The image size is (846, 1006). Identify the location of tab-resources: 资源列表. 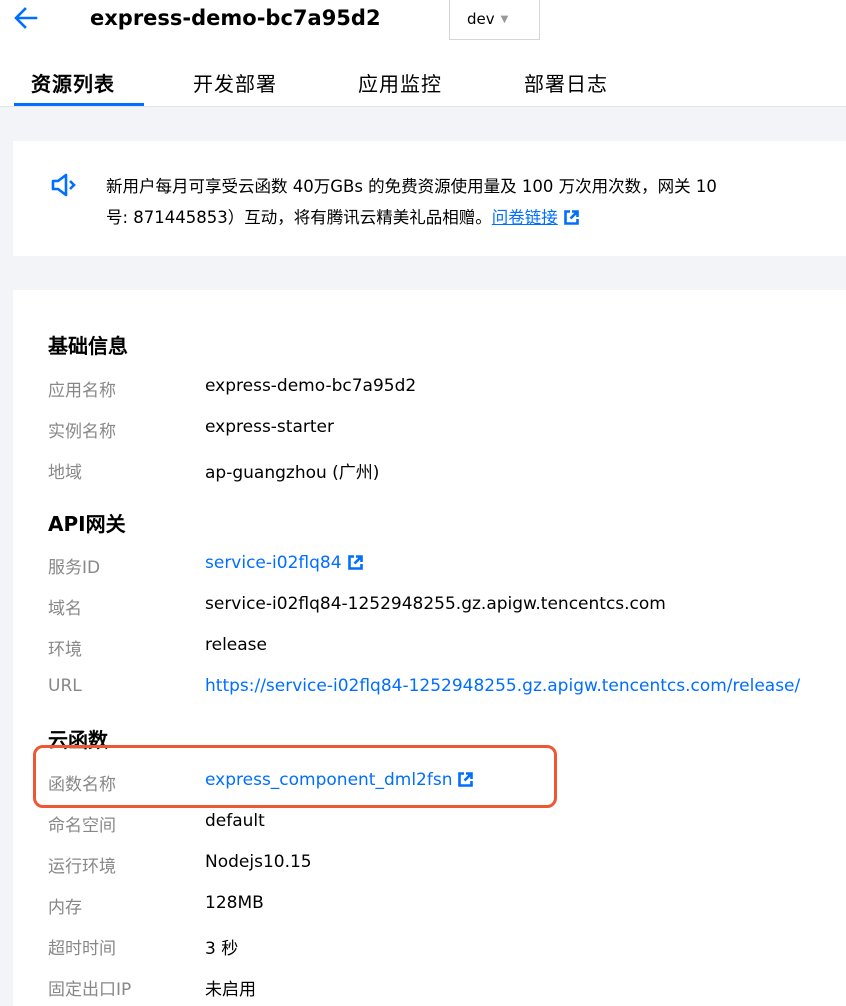
(73, 84).